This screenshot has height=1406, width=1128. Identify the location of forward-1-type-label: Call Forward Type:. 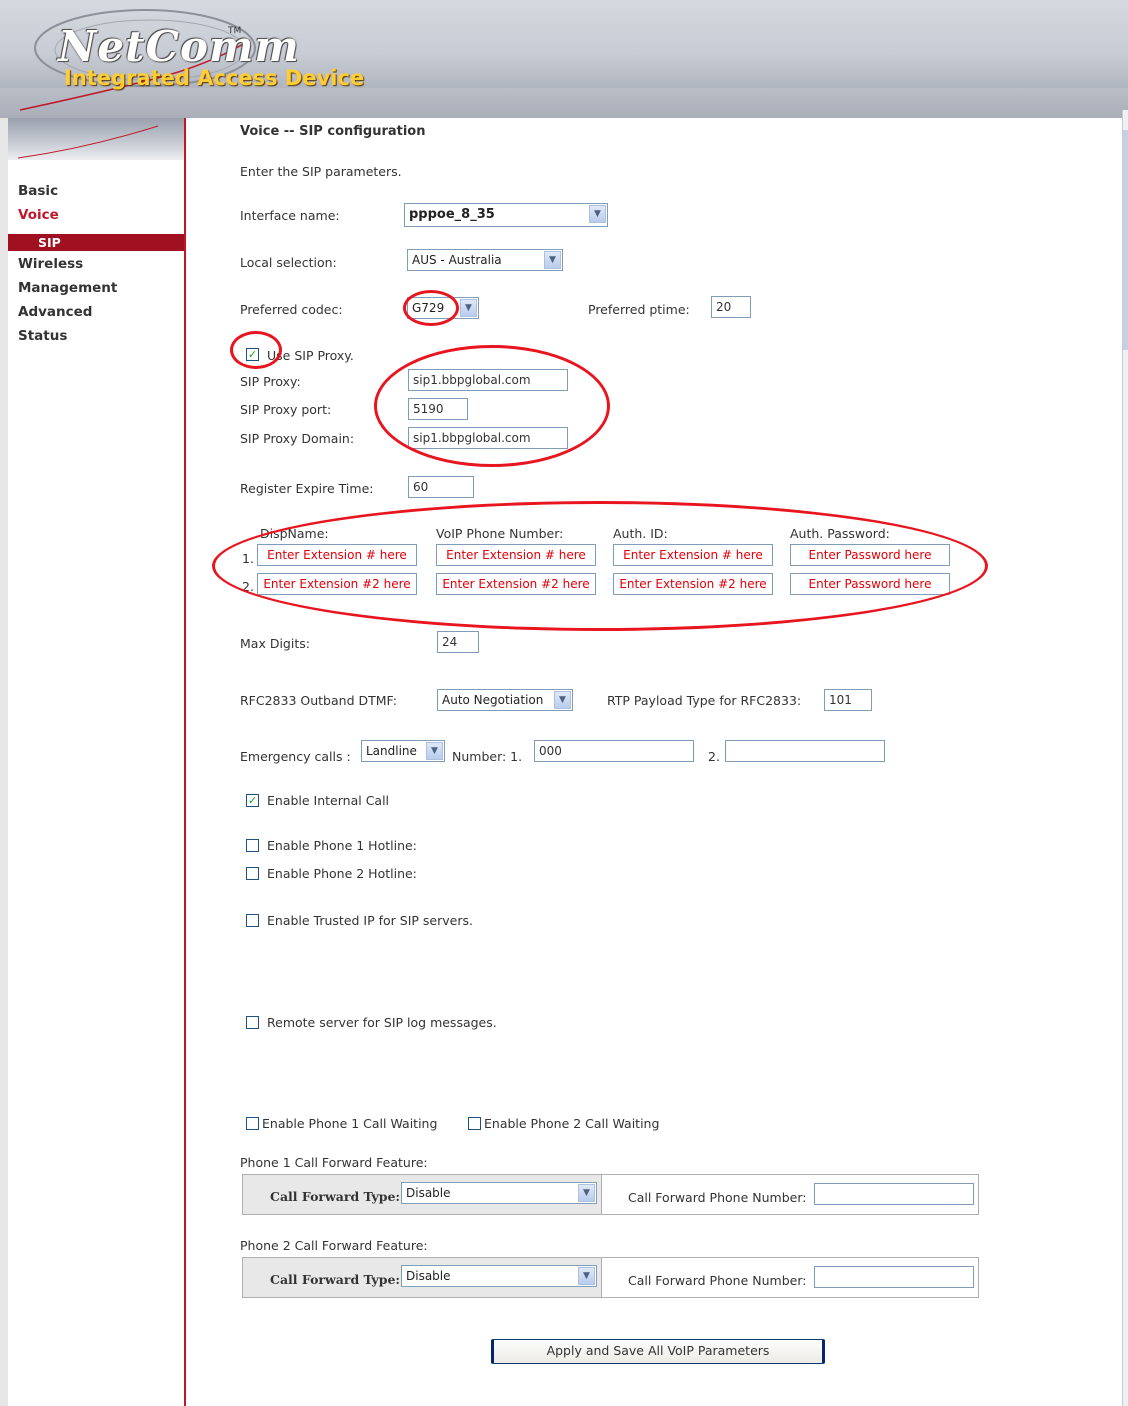
(335, 1196).